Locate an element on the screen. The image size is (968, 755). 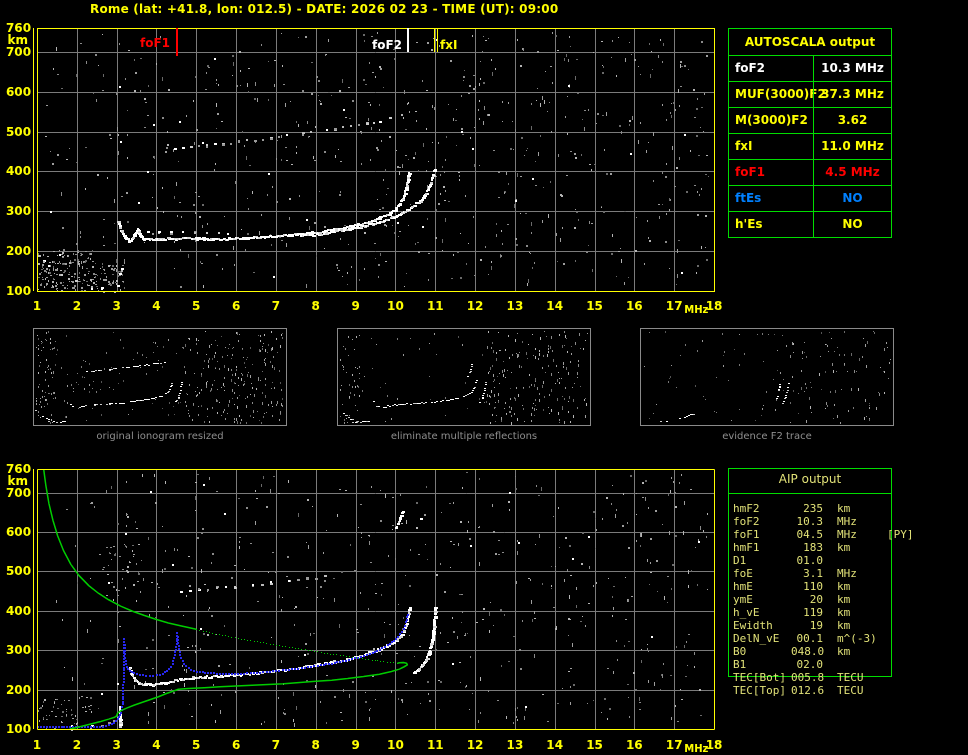
row-value: 11.0 MHz is located at coordinates (852, 146).